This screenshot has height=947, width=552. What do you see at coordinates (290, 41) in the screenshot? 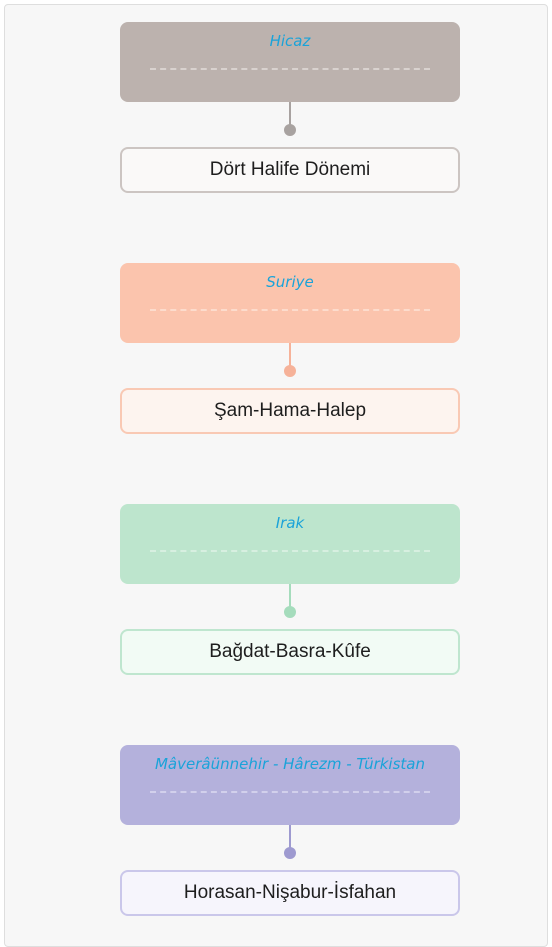
I see `region-label: Hicaz` at bounding box center [290, 41].